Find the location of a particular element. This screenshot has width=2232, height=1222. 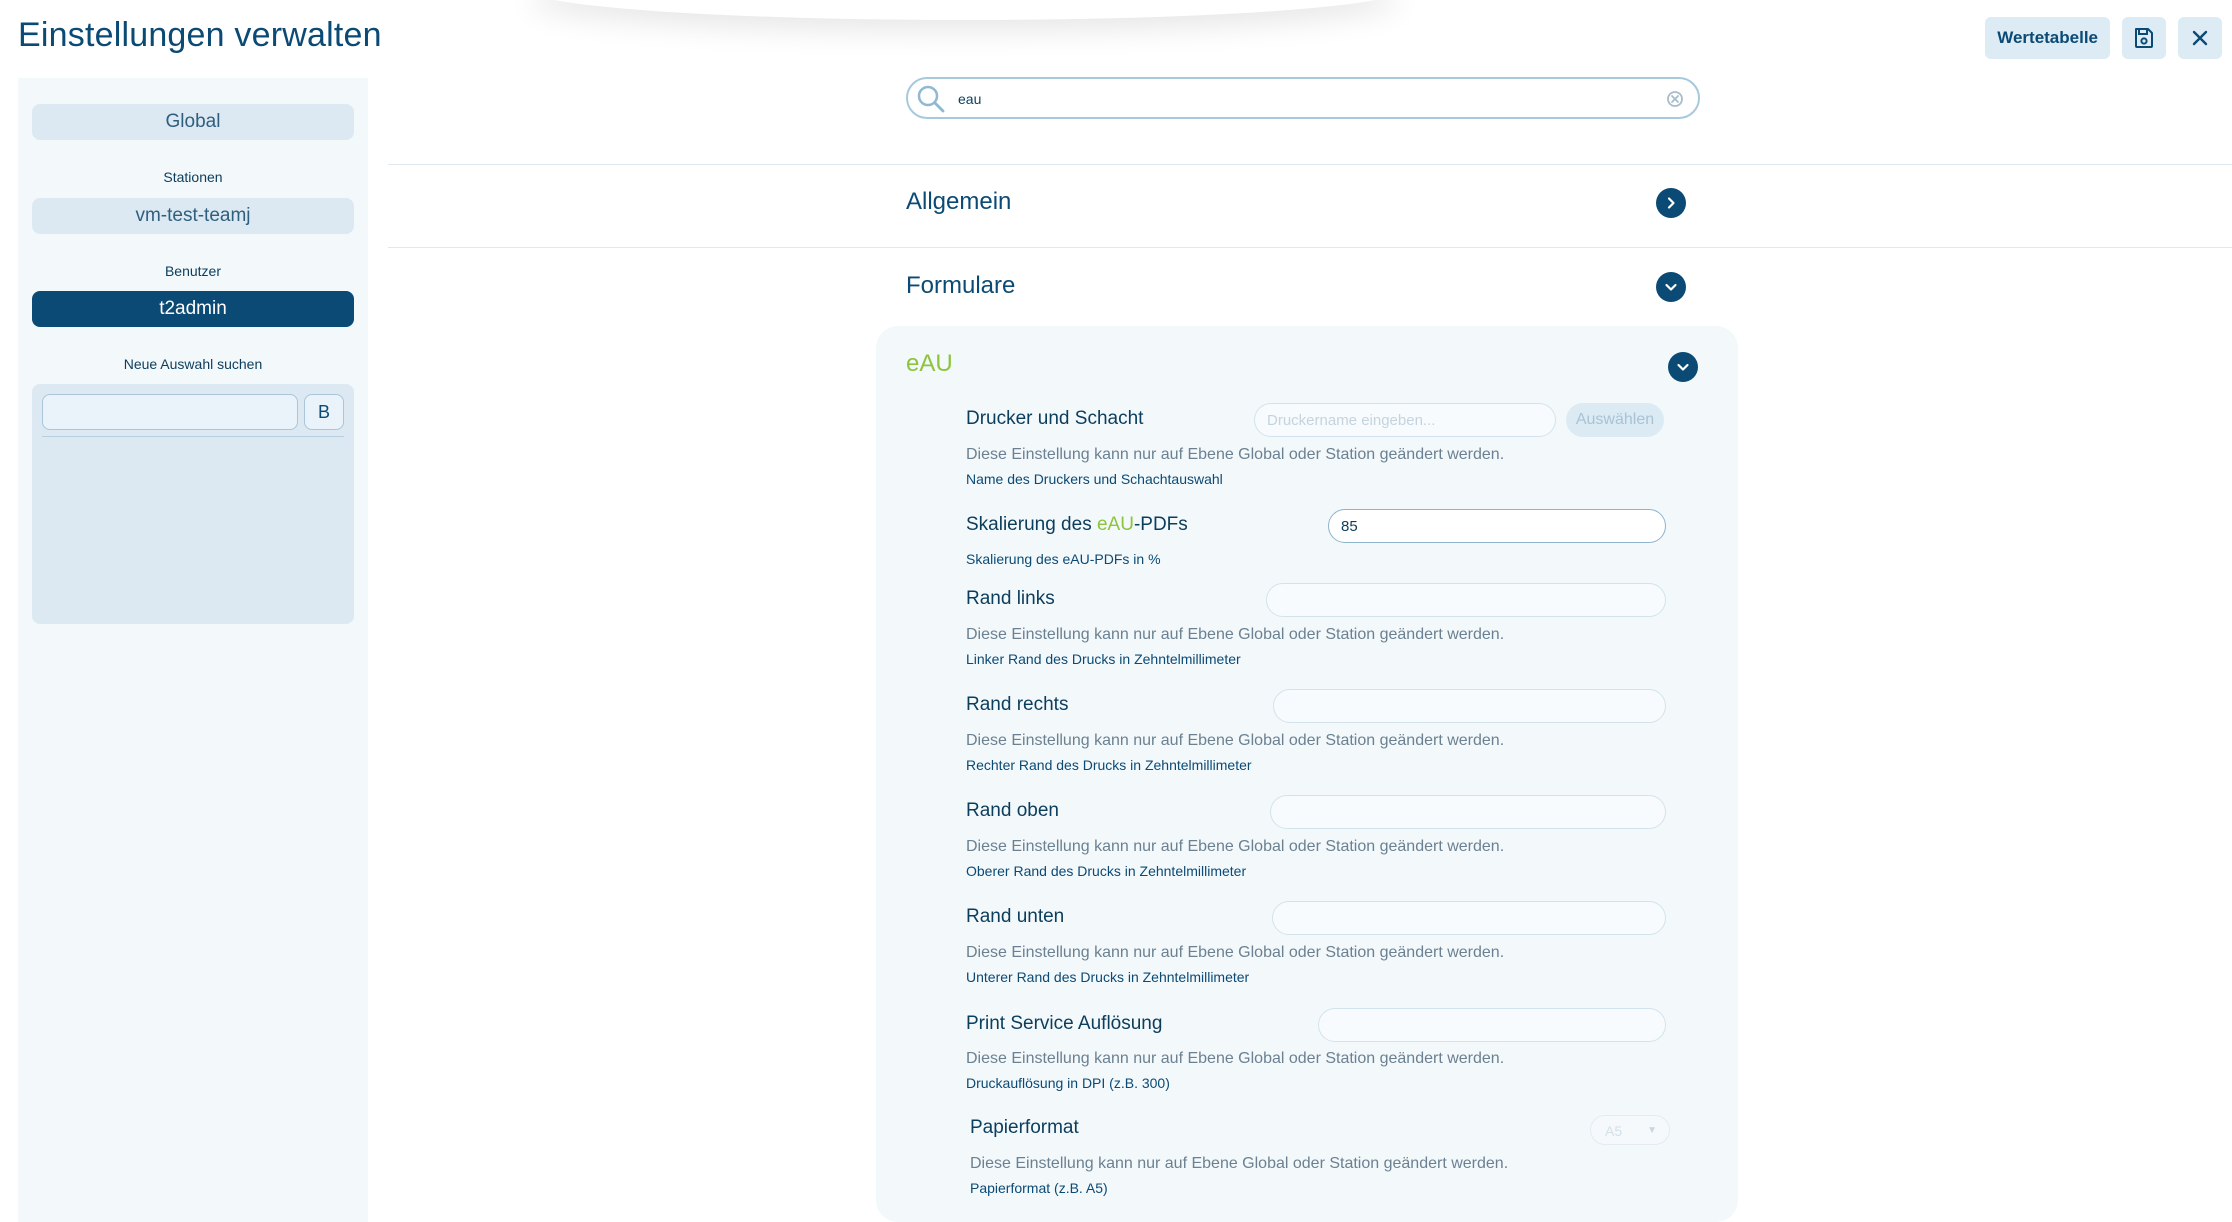

wertetabelle-button: Wertetabelle is located at coordinates (2047, 38).